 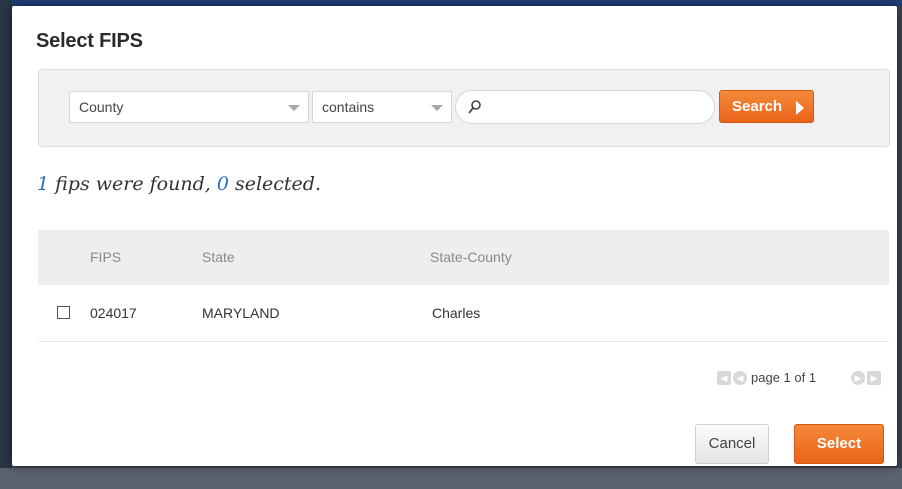 I want to click on backdrop-bottom, so click(x=451, y=478).